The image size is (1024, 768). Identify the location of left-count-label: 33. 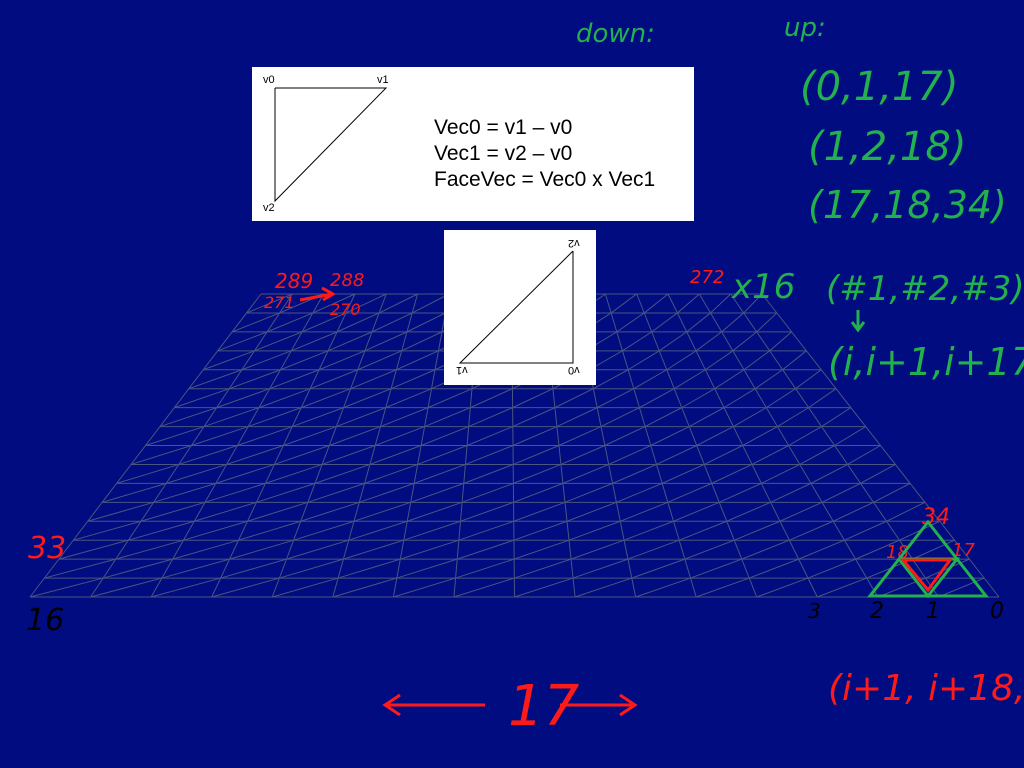
(47, 548).